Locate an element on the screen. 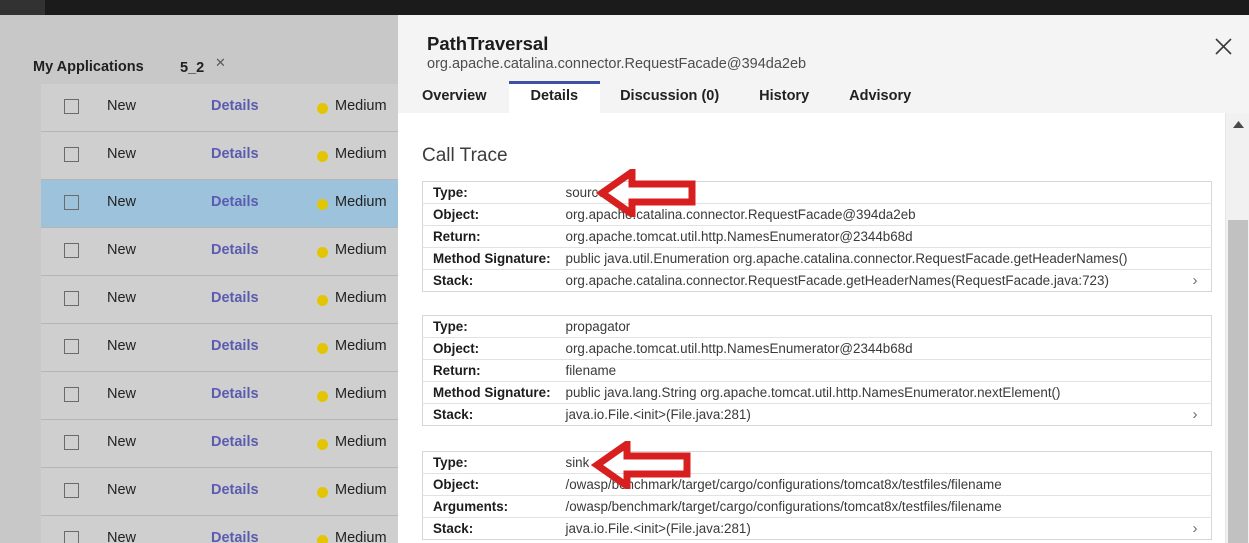 Image resolution: width=1249 pixels, height=543 pixels. trace-row-value: sink is located at coordinates (883, 462).